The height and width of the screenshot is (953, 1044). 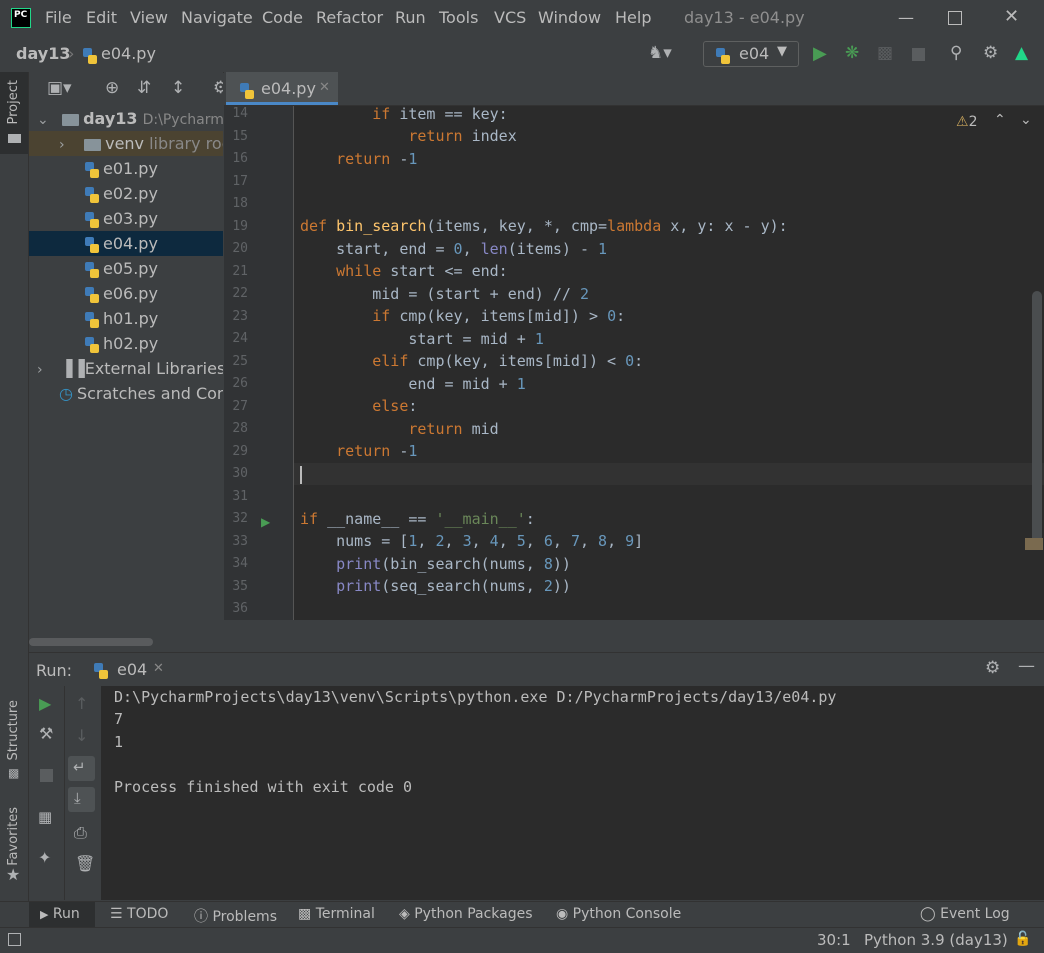 What do you see at coordinates (126, 218) in the screenshot?
I see `tree-file: e03.py` at bounding box center [126, 218].